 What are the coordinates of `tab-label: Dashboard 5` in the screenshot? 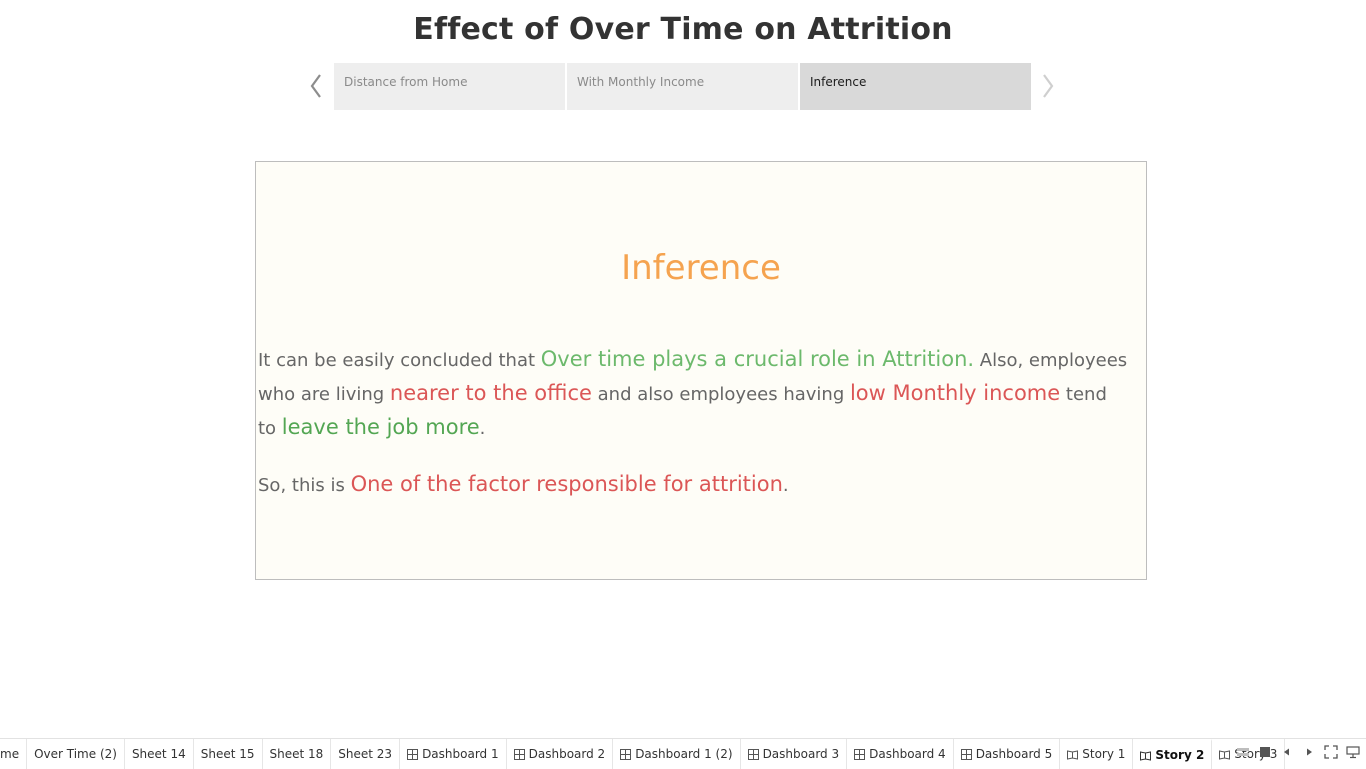 It's located at (1014, 754).